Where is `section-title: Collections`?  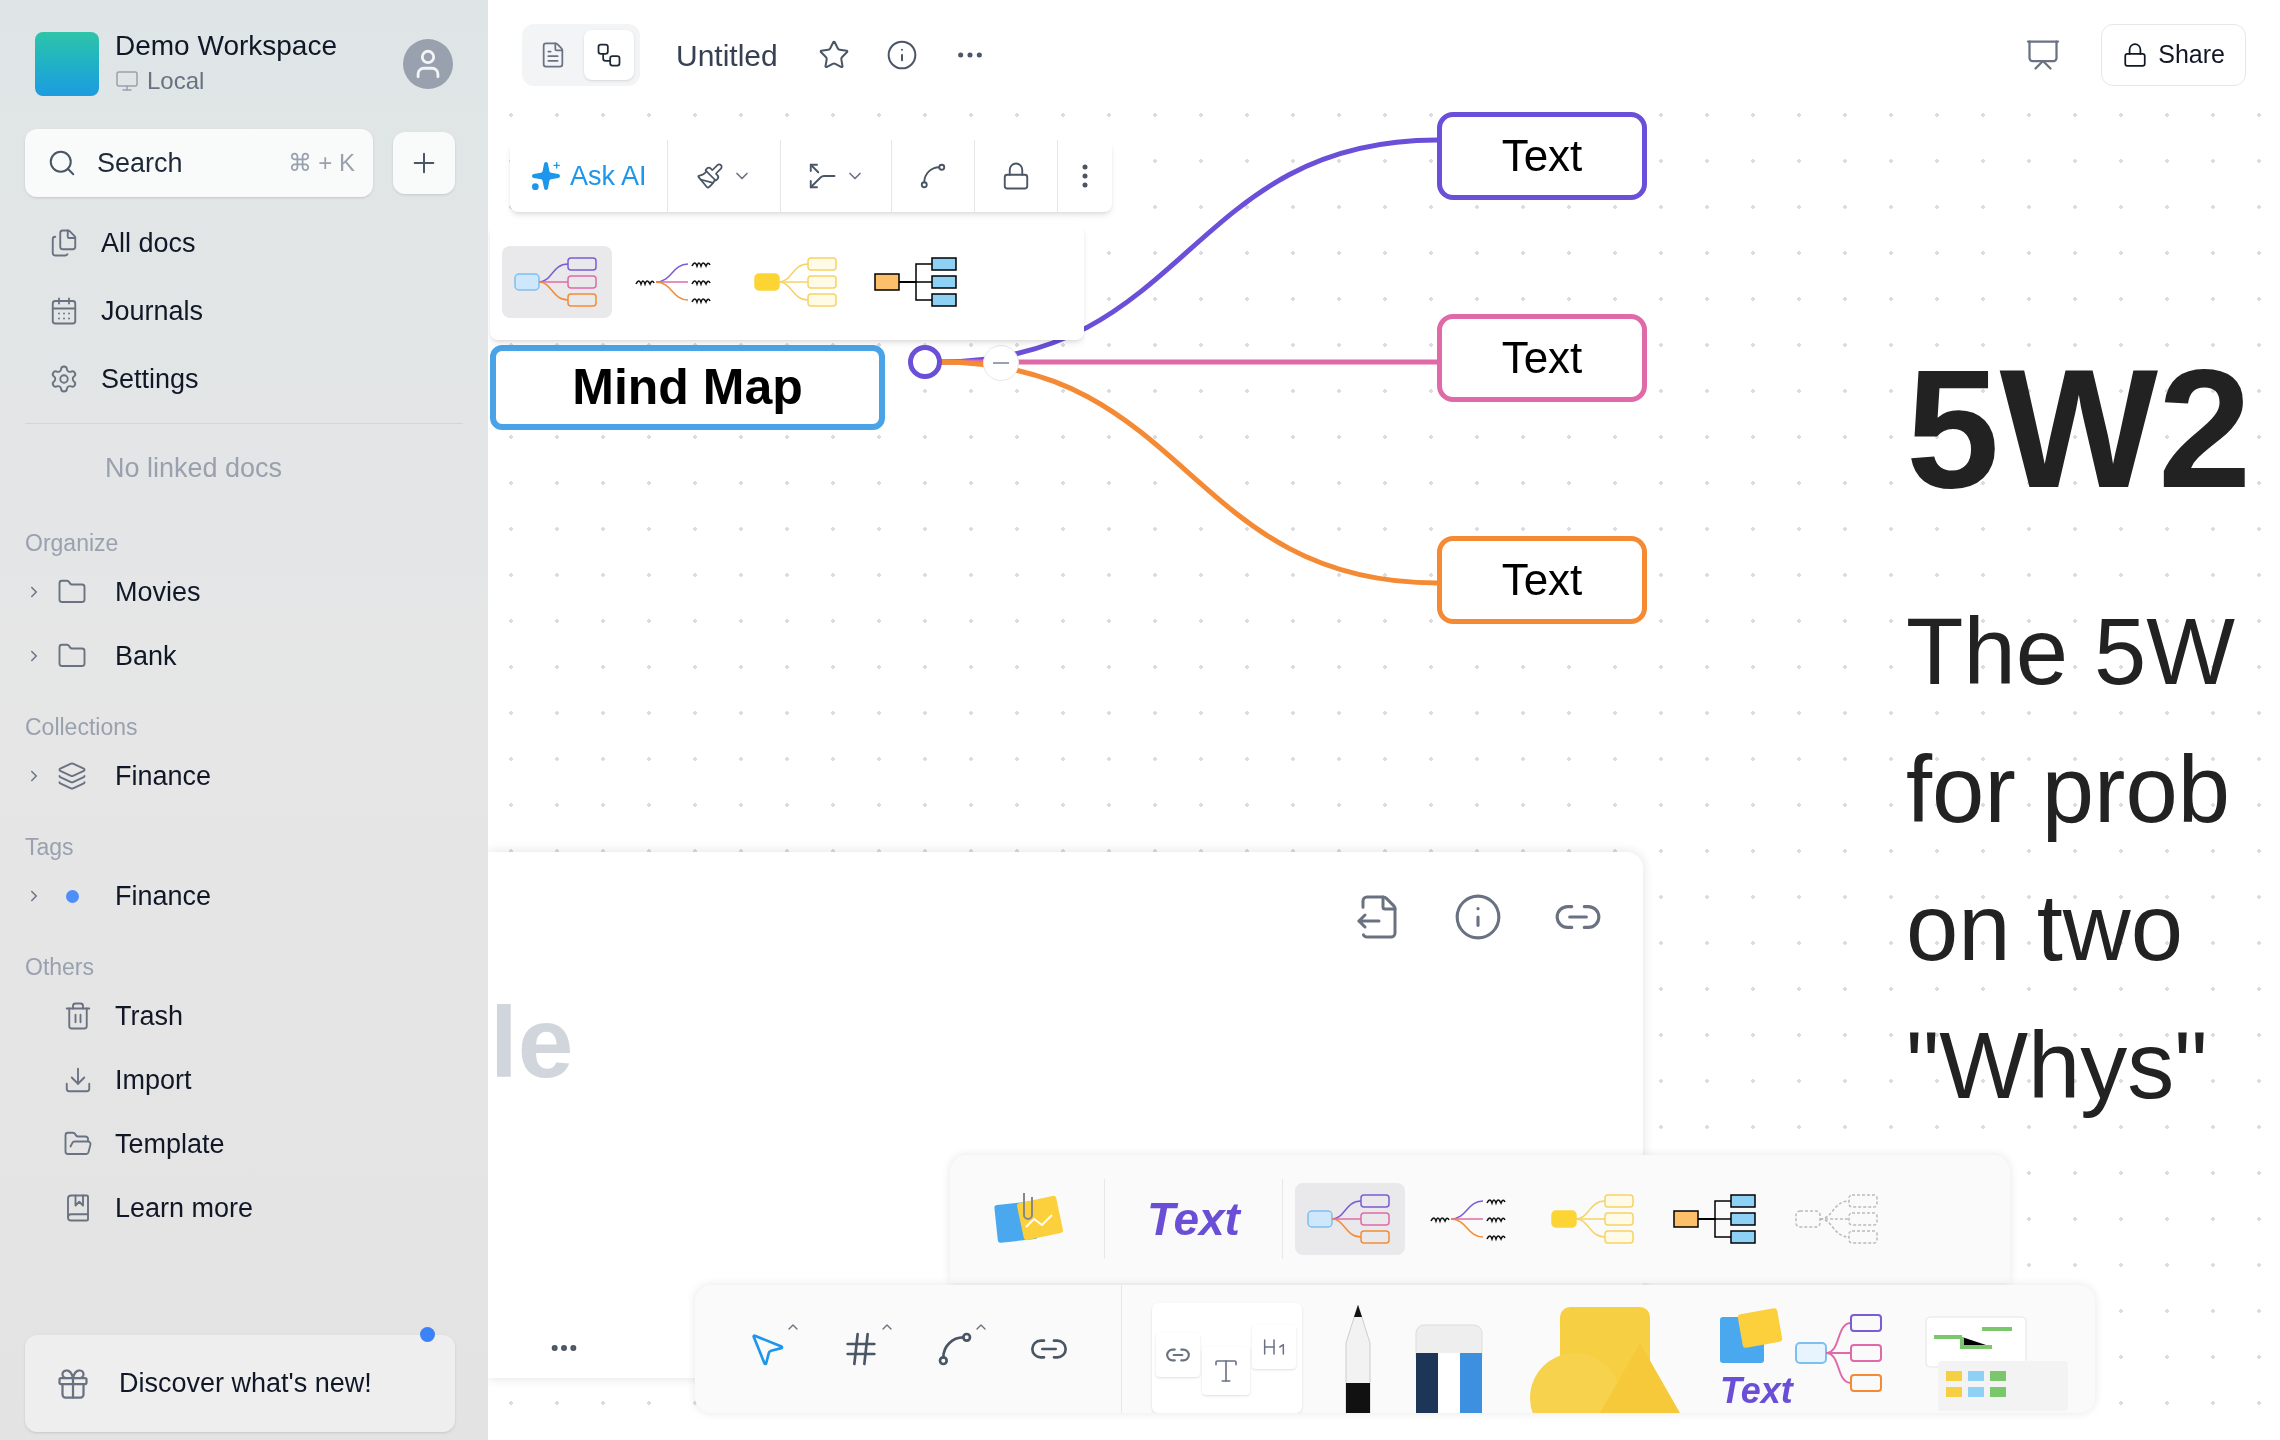 section-title: Collections is located at coordinates (82, 727).